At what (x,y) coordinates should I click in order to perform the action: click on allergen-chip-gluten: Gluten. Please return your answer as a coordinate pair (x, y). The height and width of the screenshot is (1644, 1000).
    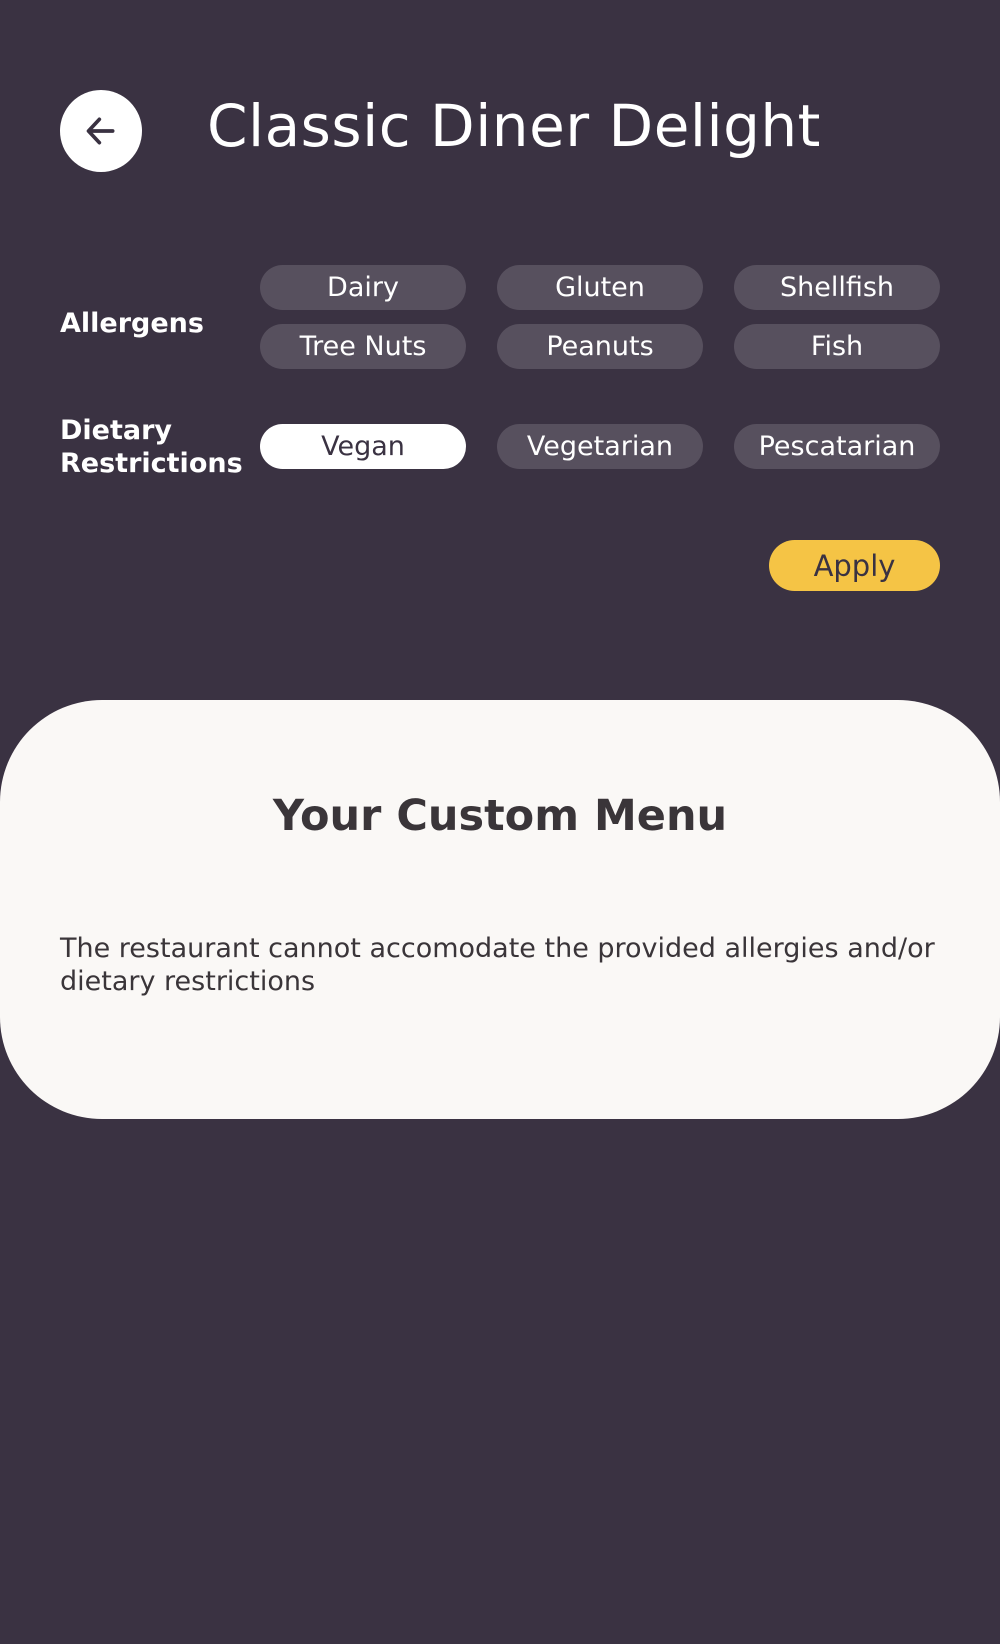
    Looking at the image, I should click on (600, 287).